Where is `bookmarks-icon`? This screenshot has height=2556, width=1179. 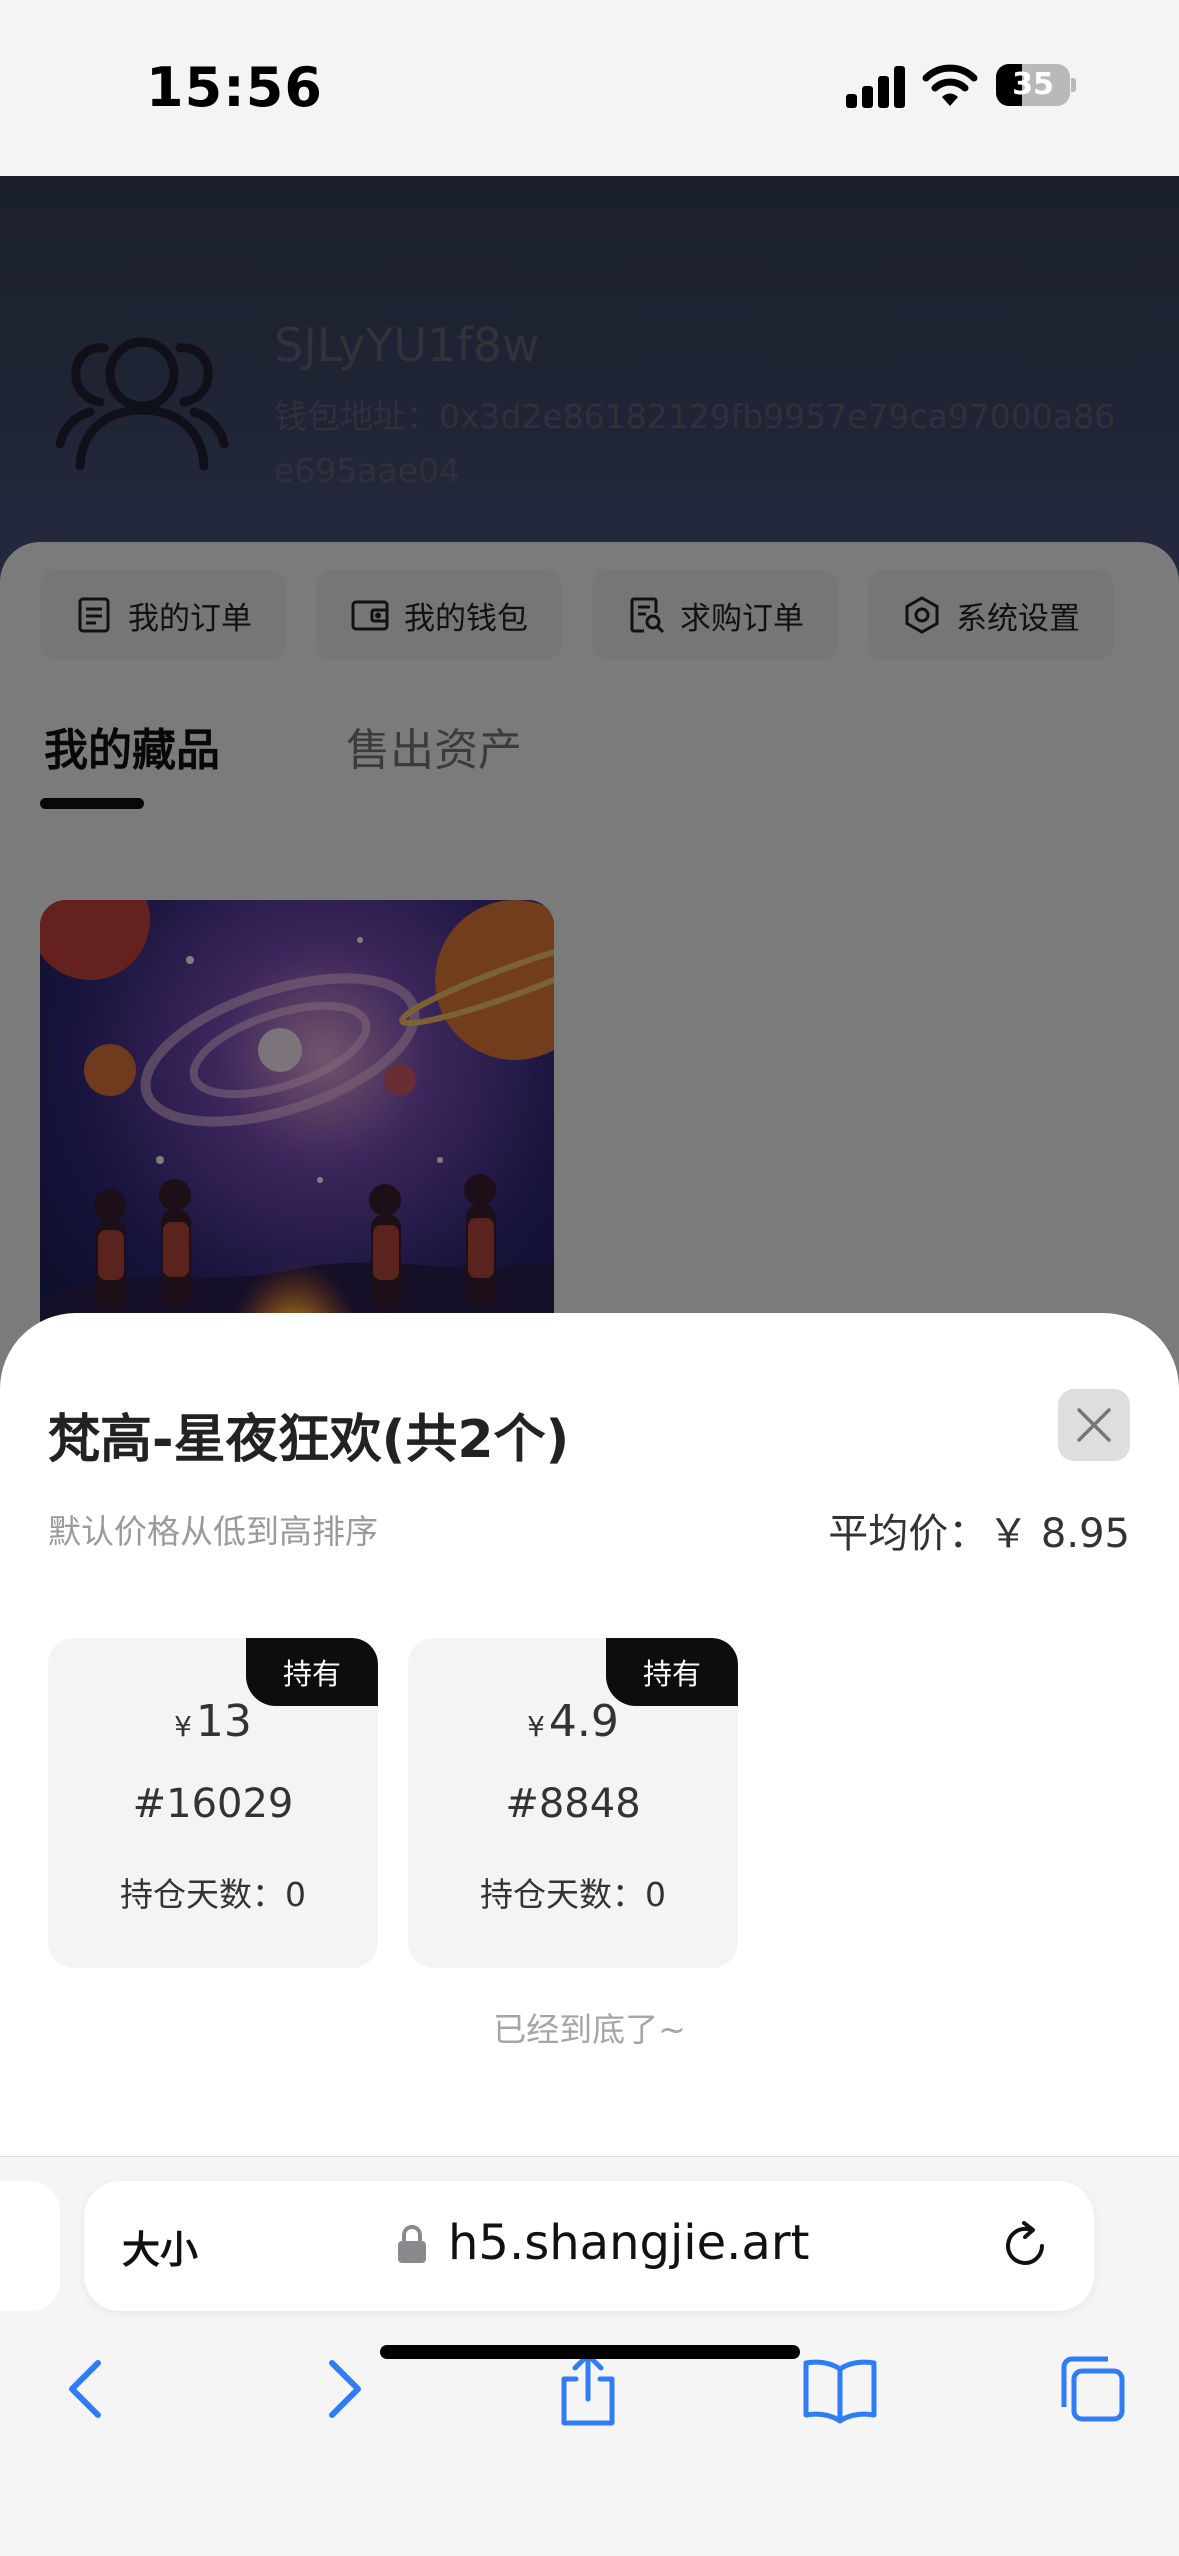 bookmarks-icon is located at coordinates (840, 2389).